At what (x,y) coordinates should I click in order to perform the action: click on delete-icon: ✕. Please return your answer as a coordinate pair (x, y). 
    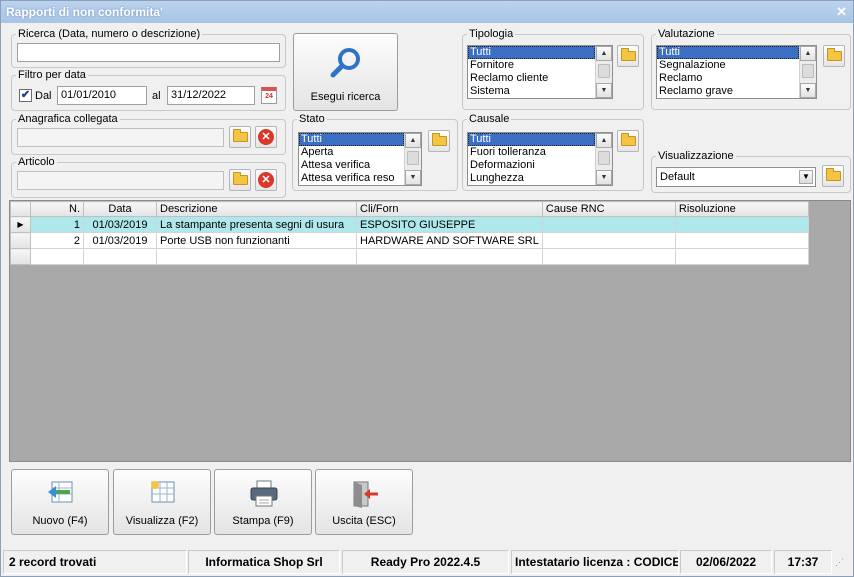
    Looking at the image, I should click on (266, 180).